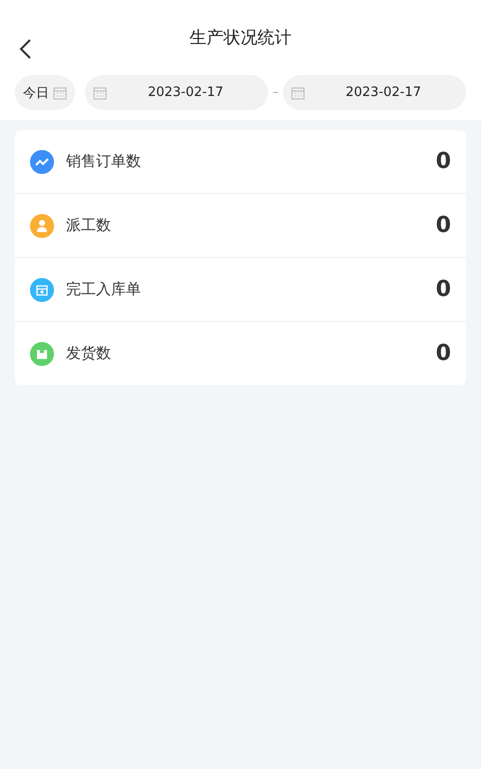 The image size is (481, 769). What do you see at coordinates (176, 92) in the screenshot?
I see `start-date-field: 2023-02-17` at bounding box center [176, 92].